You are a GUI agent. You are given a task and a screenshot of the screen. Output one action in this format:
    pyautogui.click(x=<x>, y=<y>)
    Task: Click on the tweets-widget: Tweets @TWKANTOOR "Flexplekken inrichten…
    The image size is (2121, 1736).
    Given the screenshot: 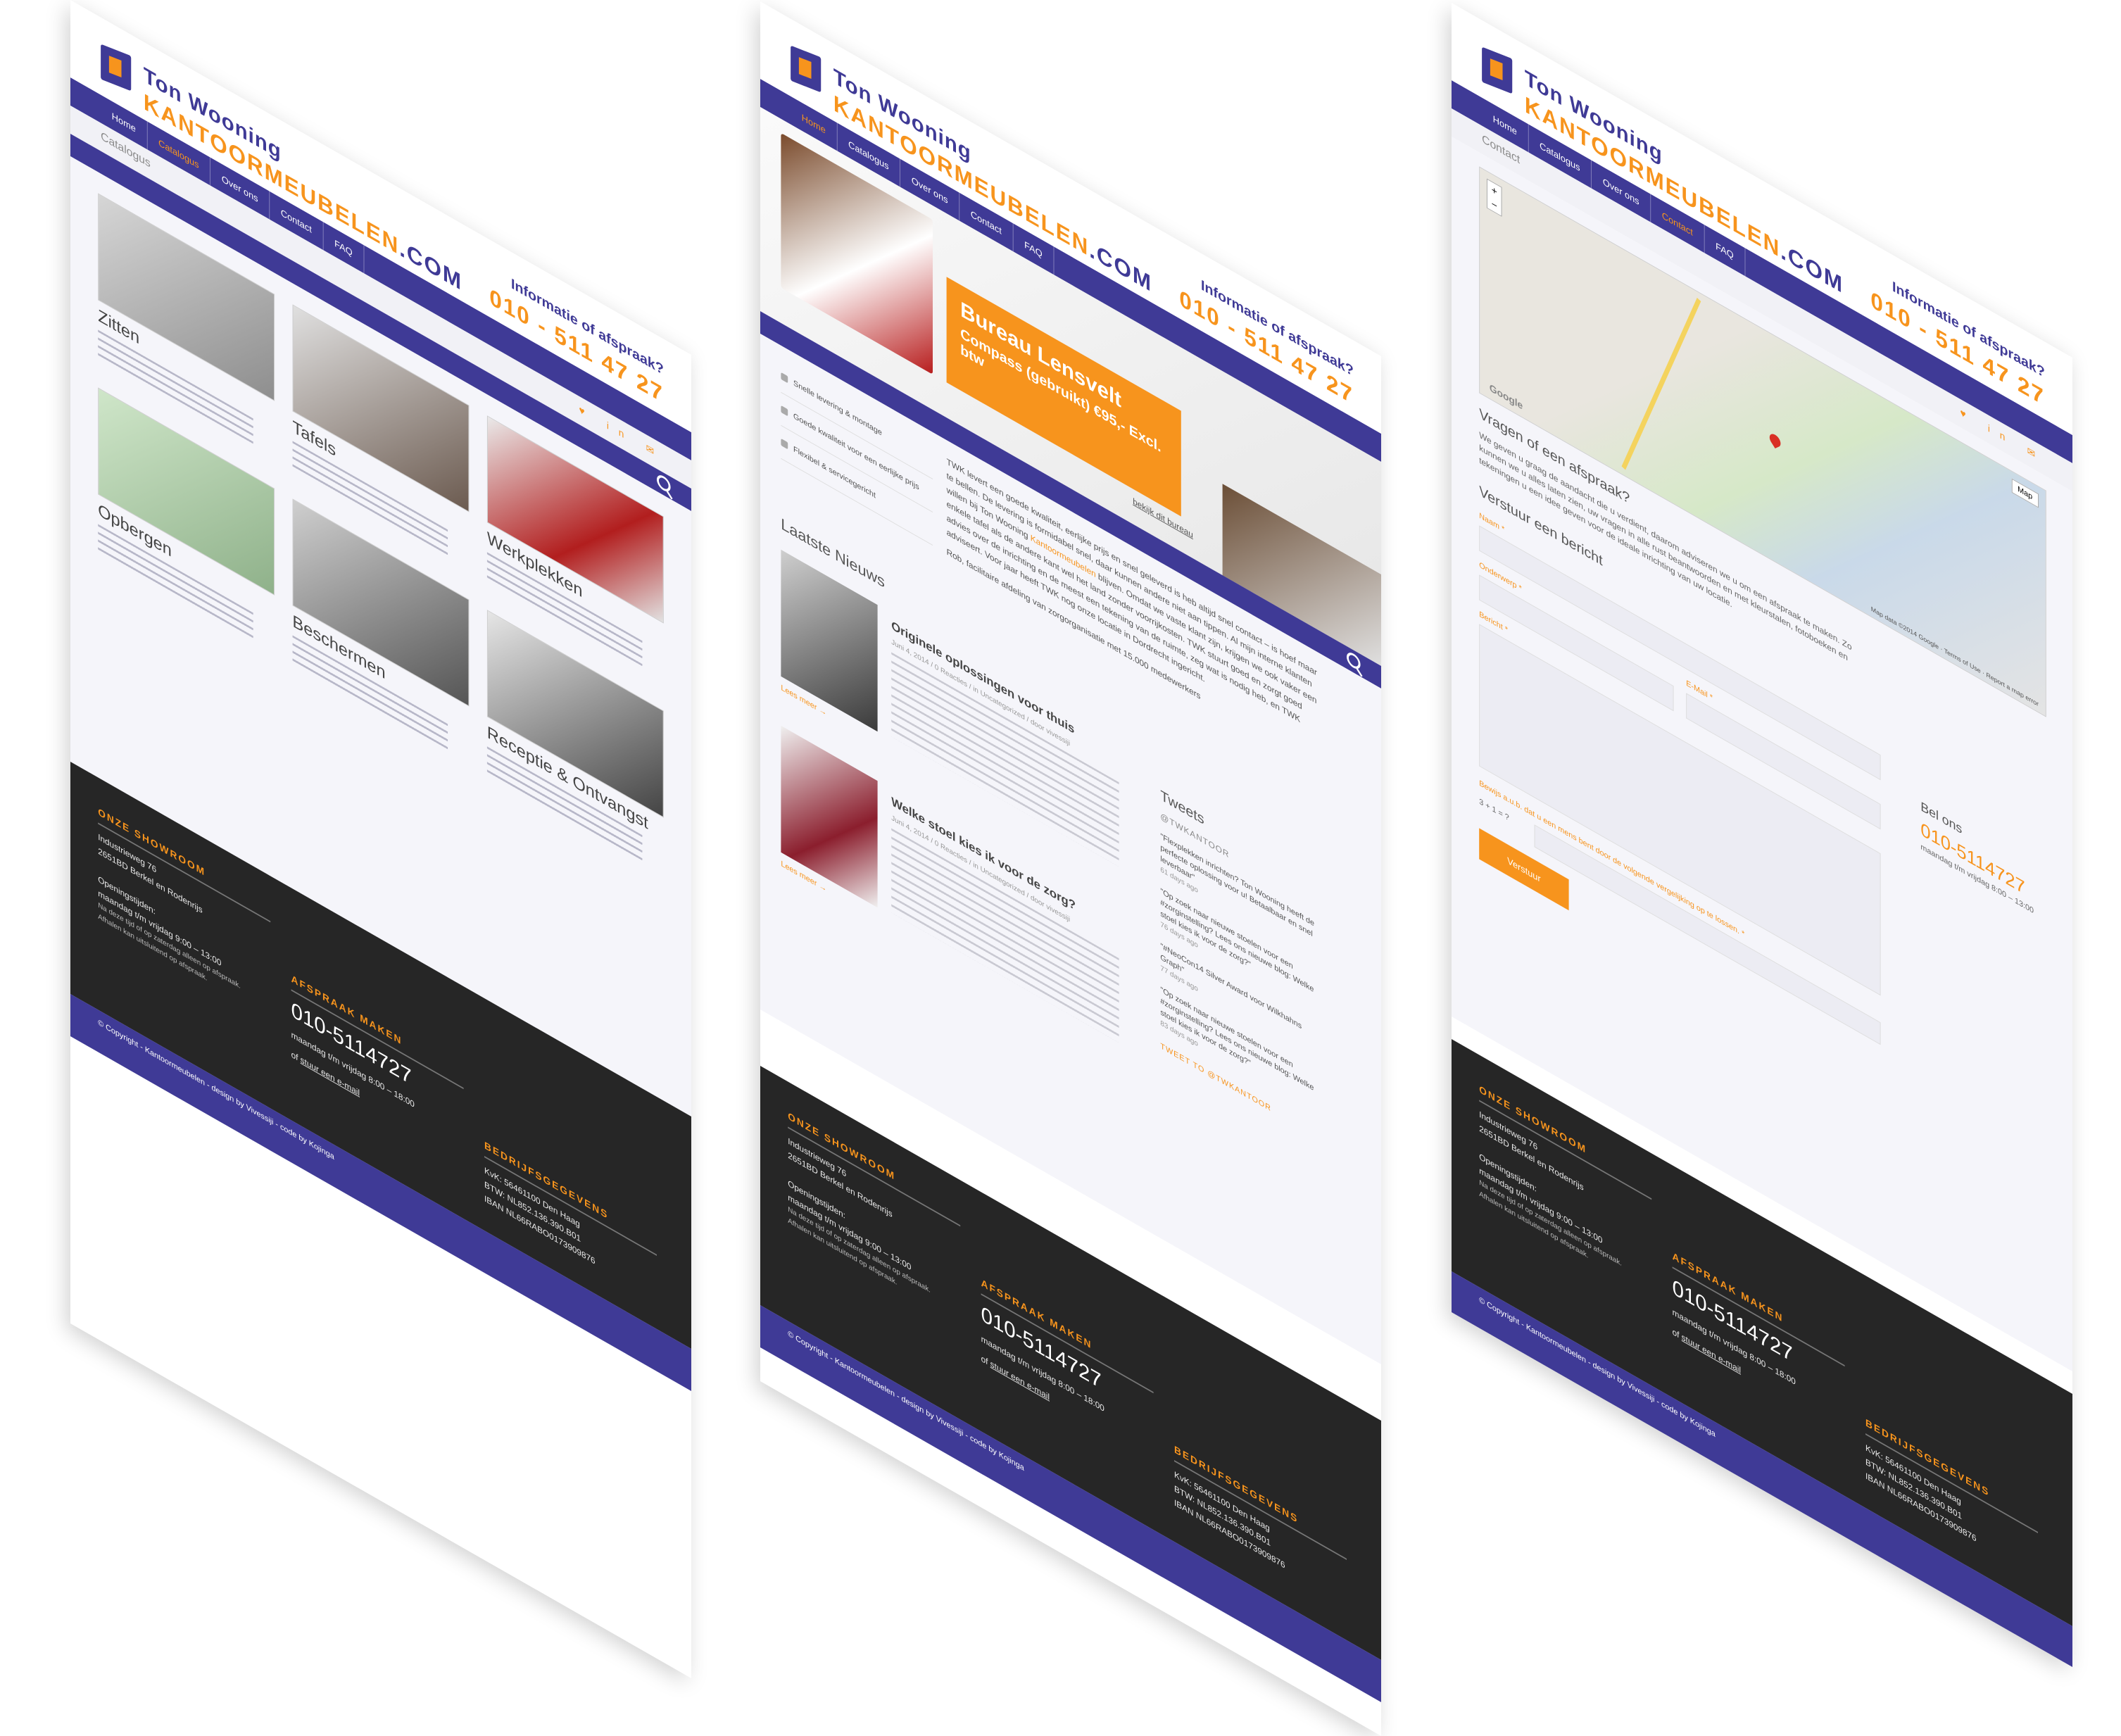 What is the action you would take?
    pyautogui.click(x=1243, y=966)
    